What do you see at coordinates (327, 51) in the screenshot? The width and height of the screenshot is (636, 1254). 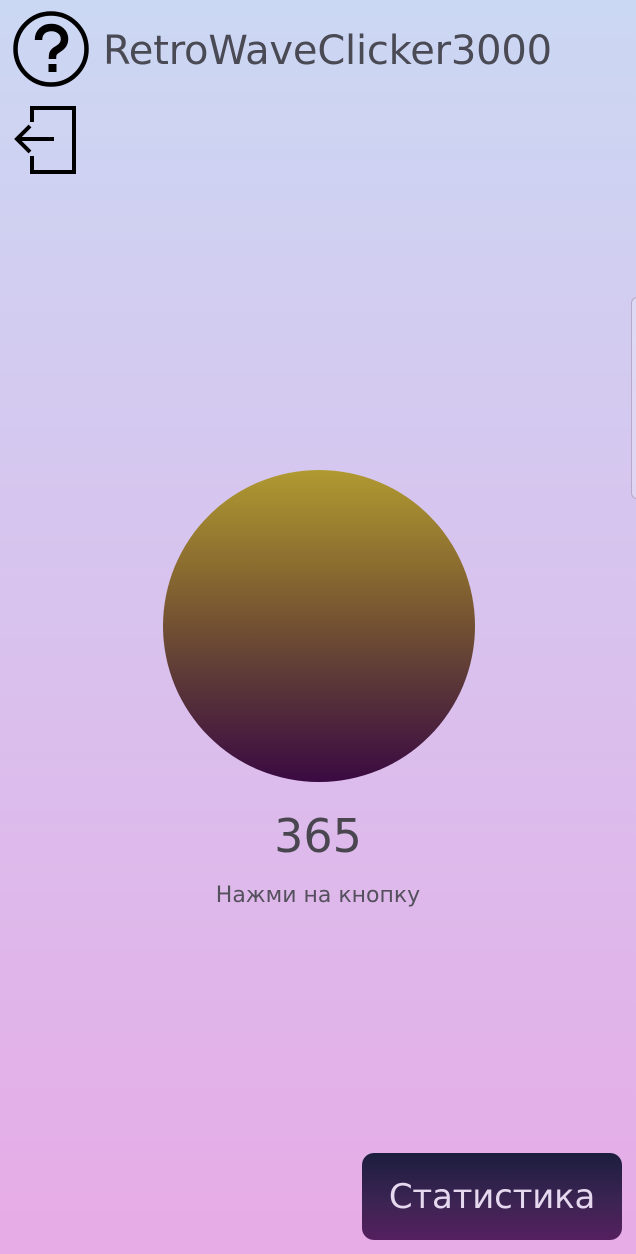 I see `app-title: RetroWaveClicker3000` at bounding box center [327, 51].